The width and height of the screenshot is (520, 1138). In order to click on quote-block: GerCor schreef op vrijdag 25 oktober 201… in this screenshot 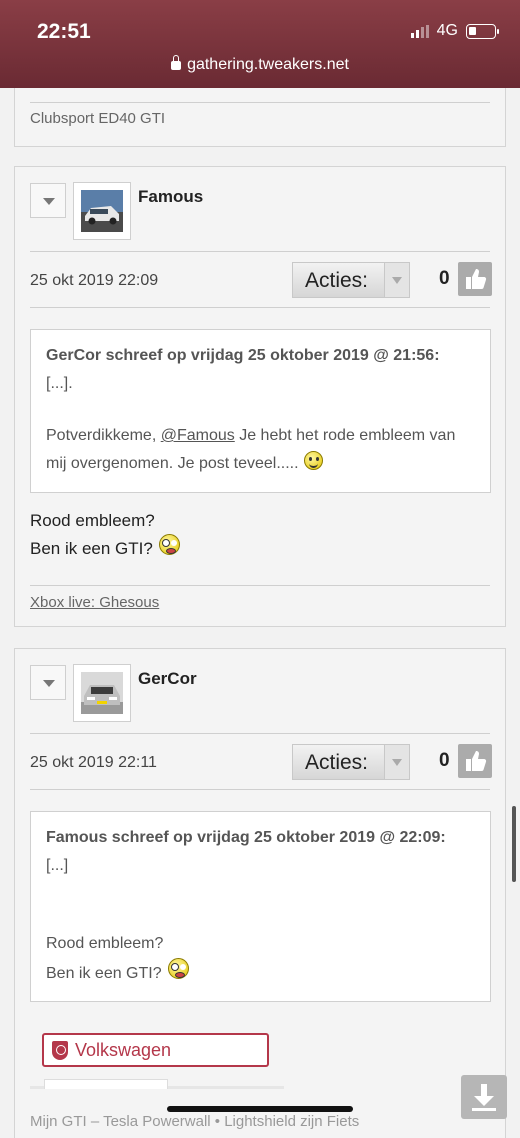, I will do `click(260, 411)`.